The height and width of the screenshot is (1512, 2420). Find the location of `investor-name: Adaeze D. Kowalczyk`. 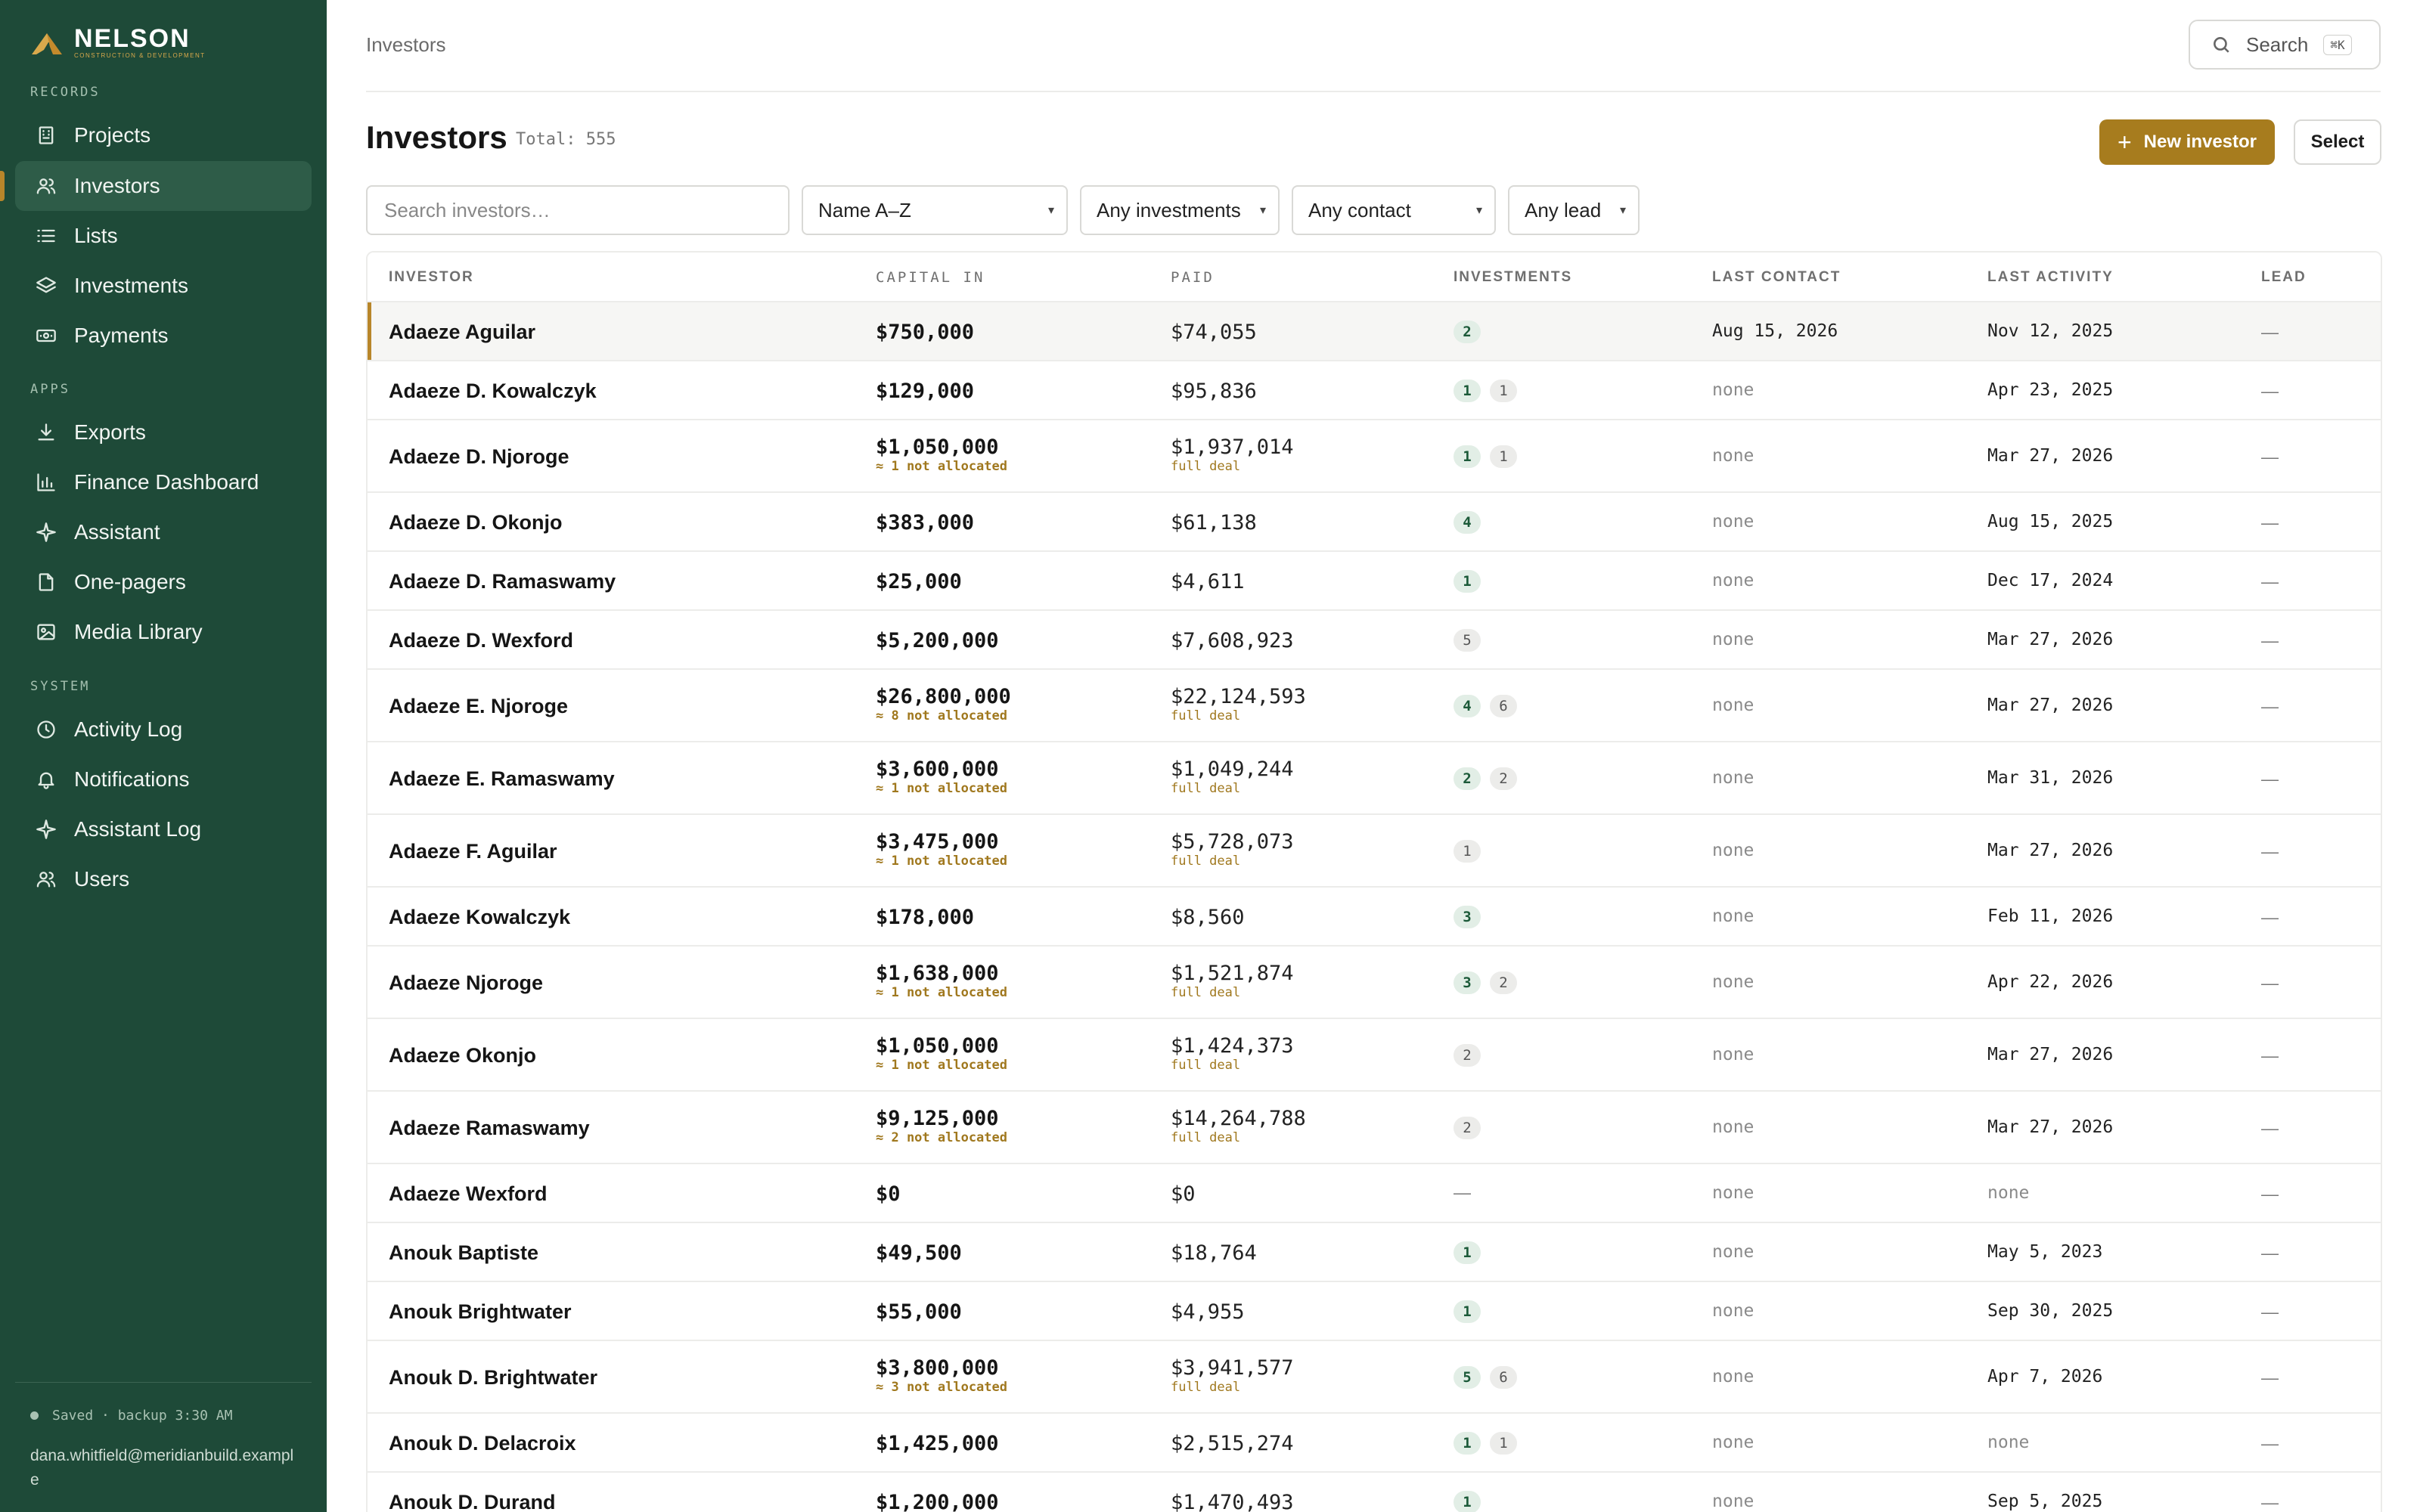

investor-name: Adaeze D. Kowalczyk is located at coordinates (493, 391).